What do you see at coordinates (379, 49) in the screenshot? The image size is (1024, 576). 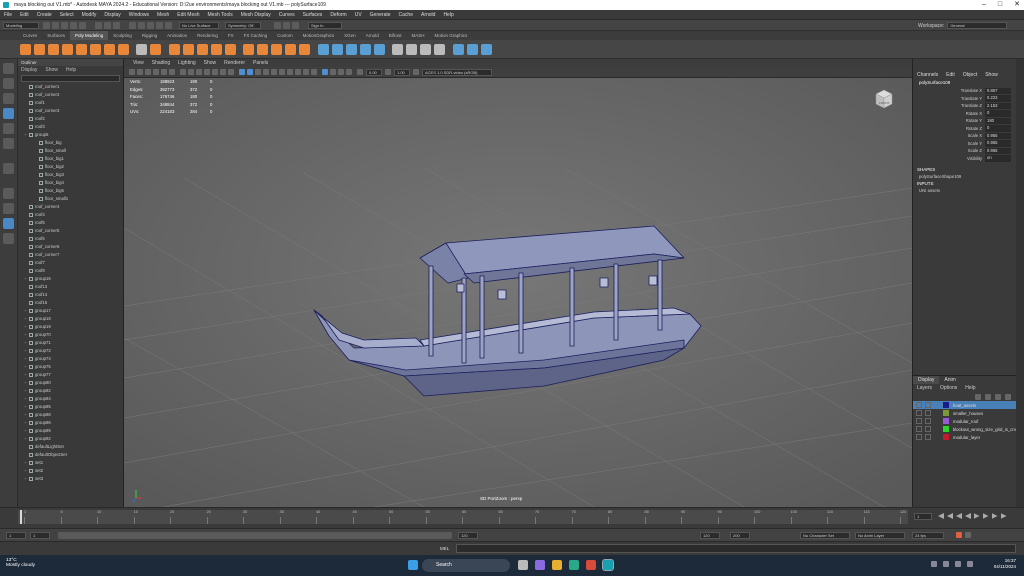 I see `connect-icon` at bounding box center [379, 49].